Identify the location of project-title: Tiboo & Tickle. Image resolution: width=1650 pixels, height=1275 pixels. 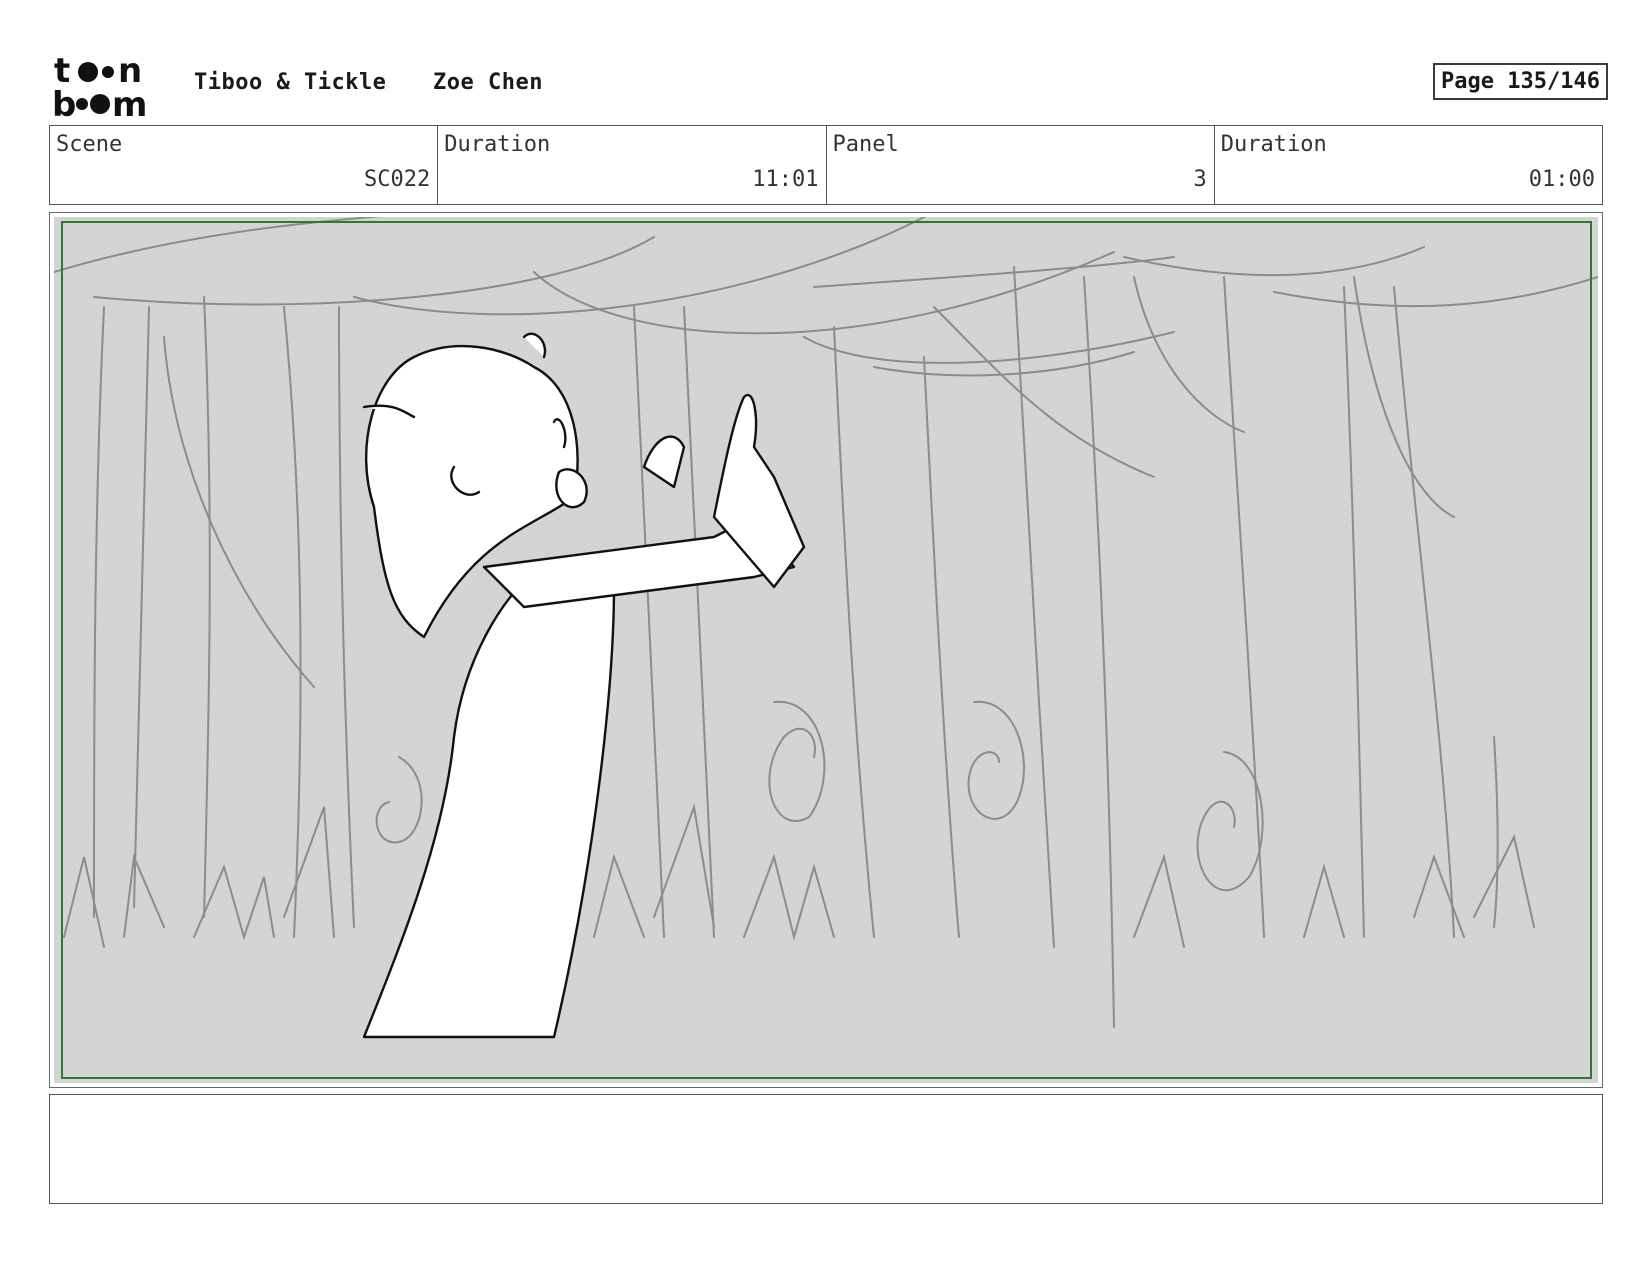
(290, 82).